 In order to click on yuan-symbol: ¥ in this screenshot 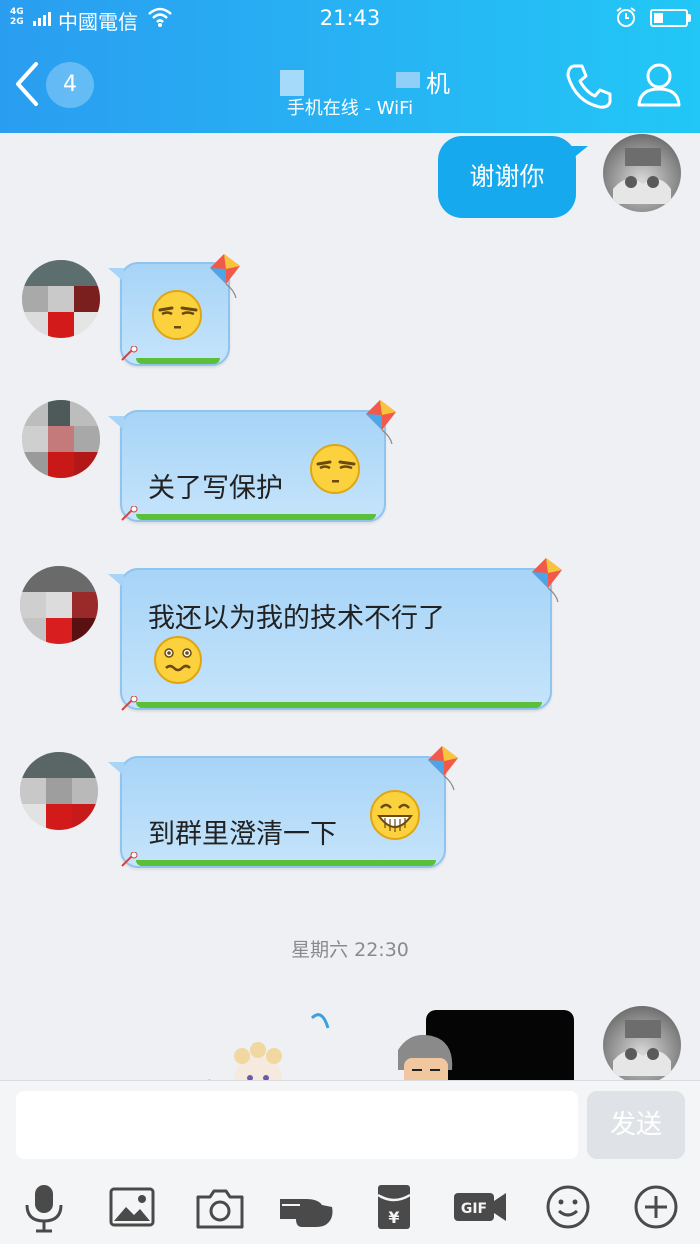, I will do `click(393, 1217)`.